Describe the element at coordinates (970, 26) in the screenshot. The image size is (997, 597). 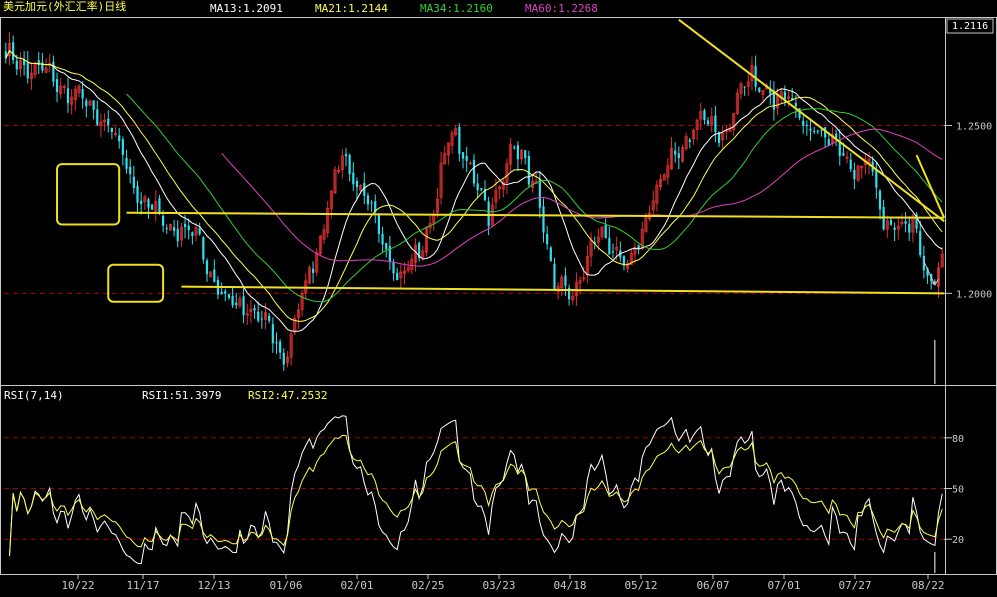
I see `current-price-label: 1.2116` at that location.